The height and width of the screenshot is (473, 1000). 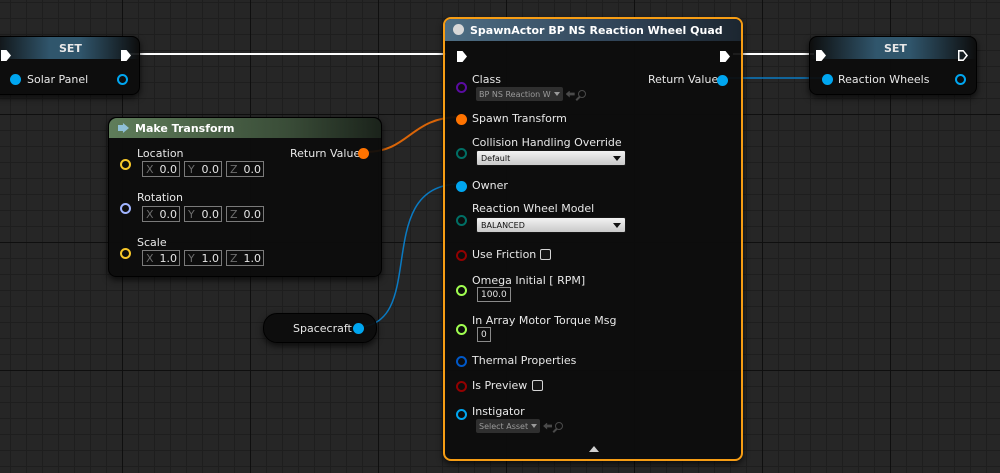 I want to click on reaction-wheel-model-label: Reaction Wheel Model, so click(x=533, y=208).